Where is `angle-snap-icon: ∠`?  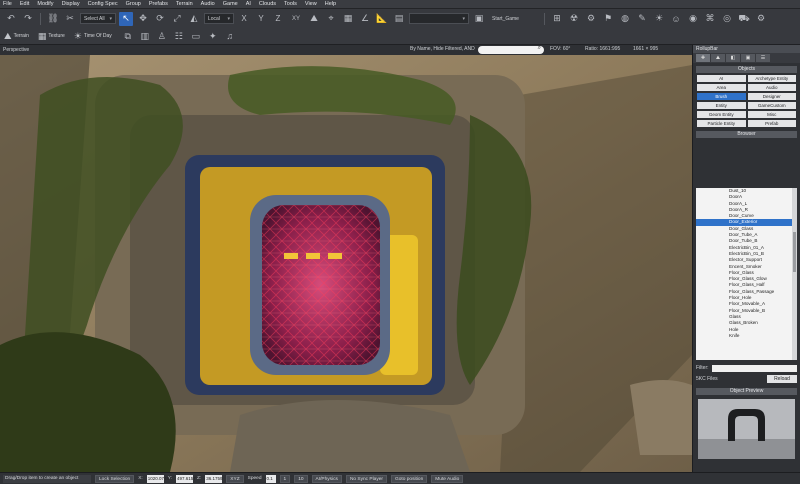
angle-snap-icon: ∠ is located at coordinates (365, 19).